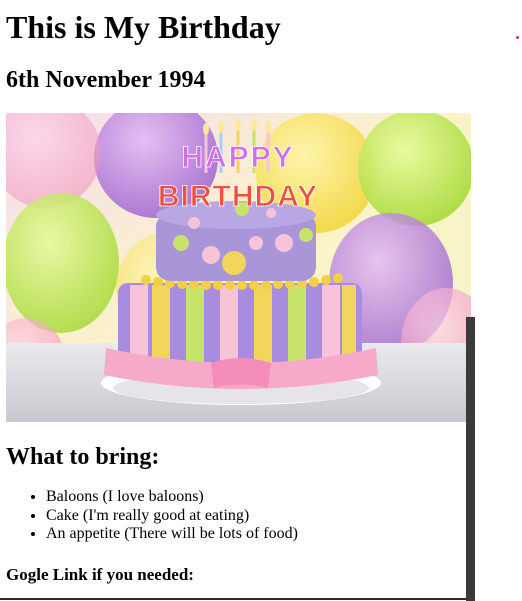 This screenshot has height=601, width=522. What do you see at coordinates (143, 27) in the screenshot?
I see `page-title: This is My Birthday` at bounding box center [143, 27].